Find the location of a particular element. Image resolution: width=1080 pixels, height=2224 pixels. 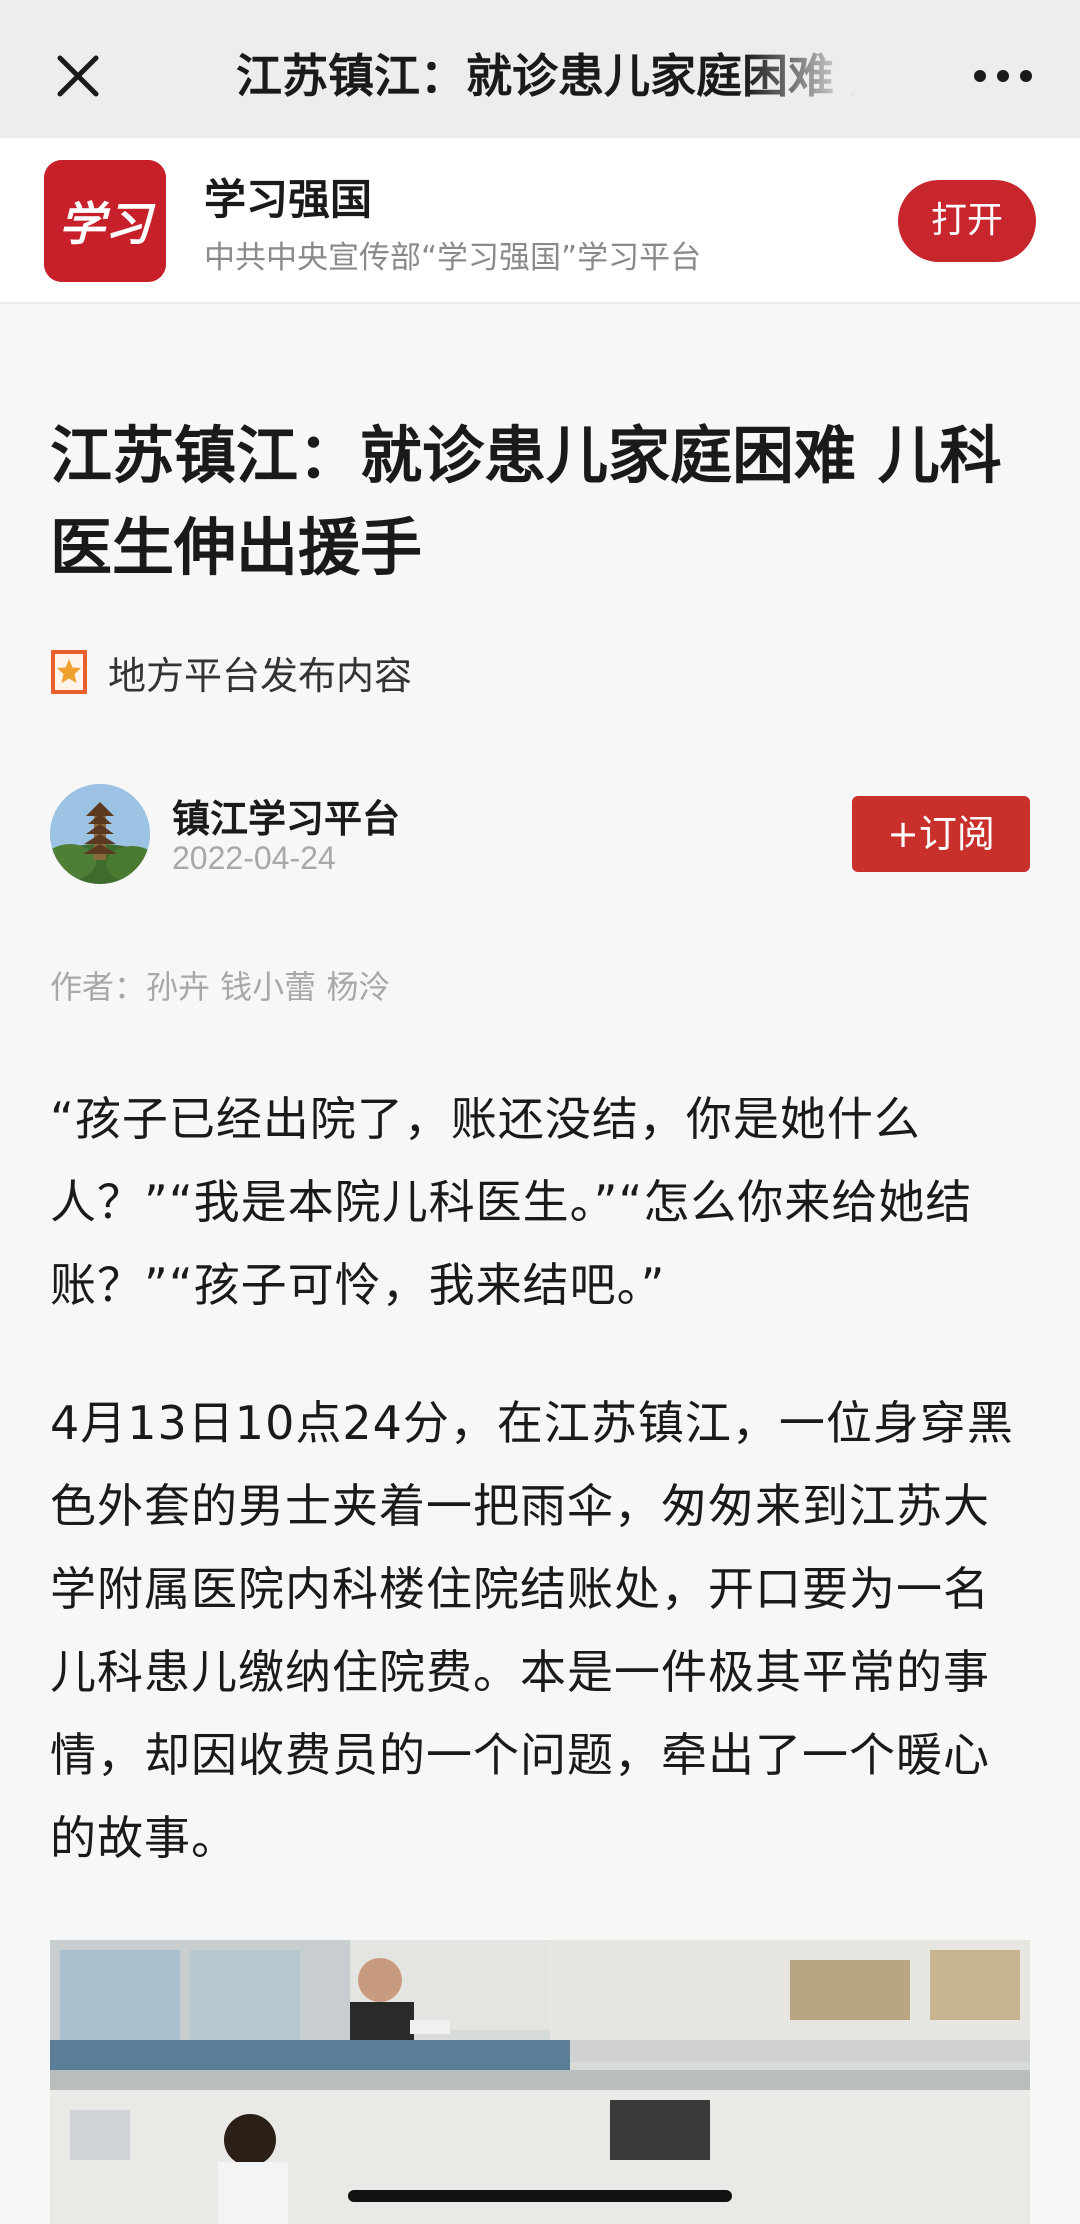

article-title: 江苏镇江：就诊患儿家庭困难 儿科医生伸出援手 is located at coordinates (526, 501).